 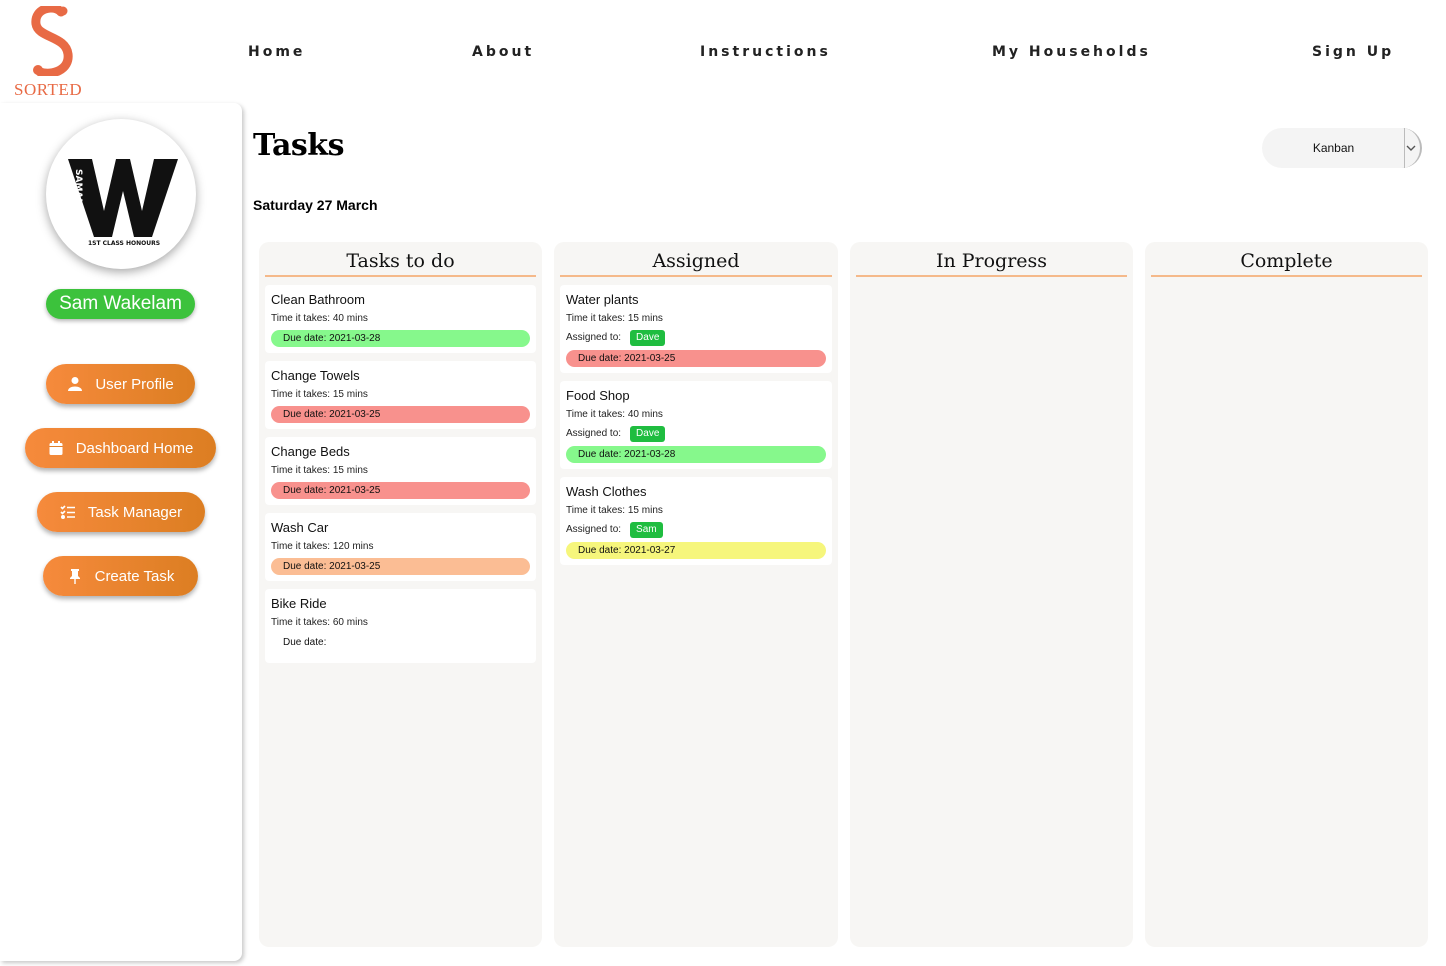 I want to click on user-icon, so click(x=75, y=384).